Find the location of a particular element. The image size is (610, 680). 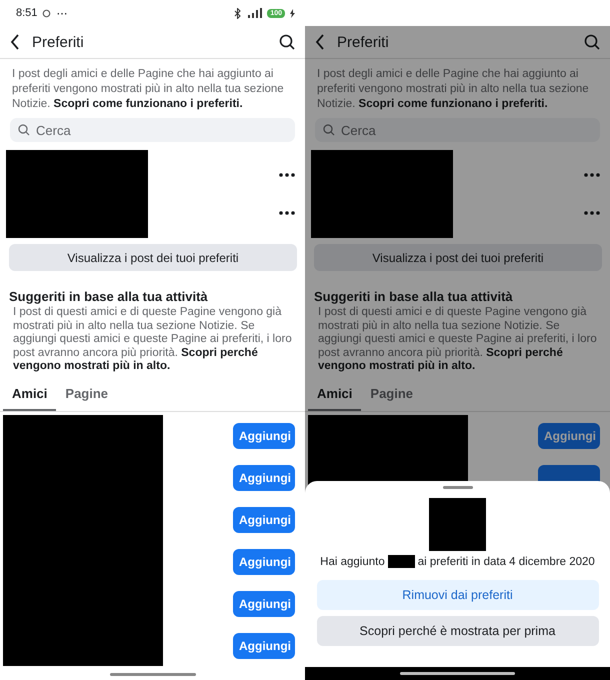

status-time: 8:51 is located at coordinates (27, 13).